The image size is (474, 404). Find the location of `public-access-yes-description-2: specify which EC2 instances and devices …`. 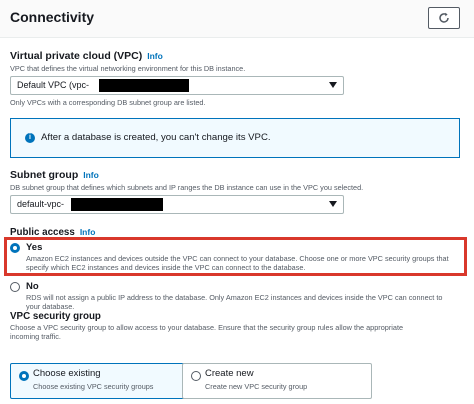

public-access-yes-description-2: specify which EC2 instances and devices … is located at coordinates (166, 267).